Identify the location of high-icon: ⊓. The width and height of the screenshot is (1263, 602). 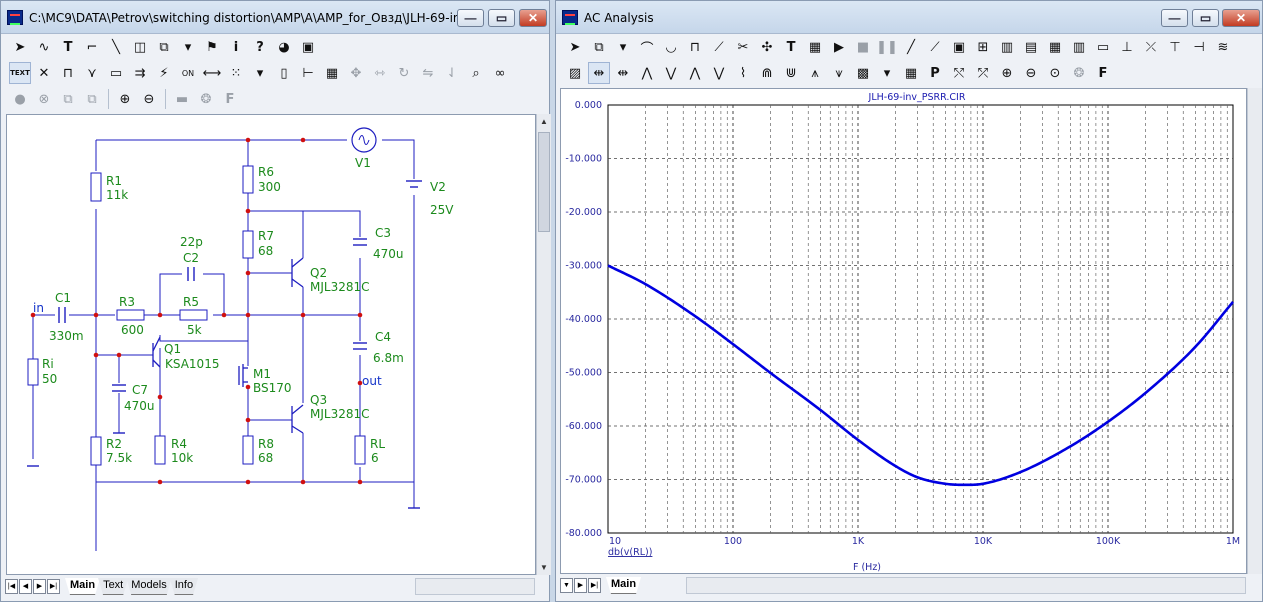
(695, 47).